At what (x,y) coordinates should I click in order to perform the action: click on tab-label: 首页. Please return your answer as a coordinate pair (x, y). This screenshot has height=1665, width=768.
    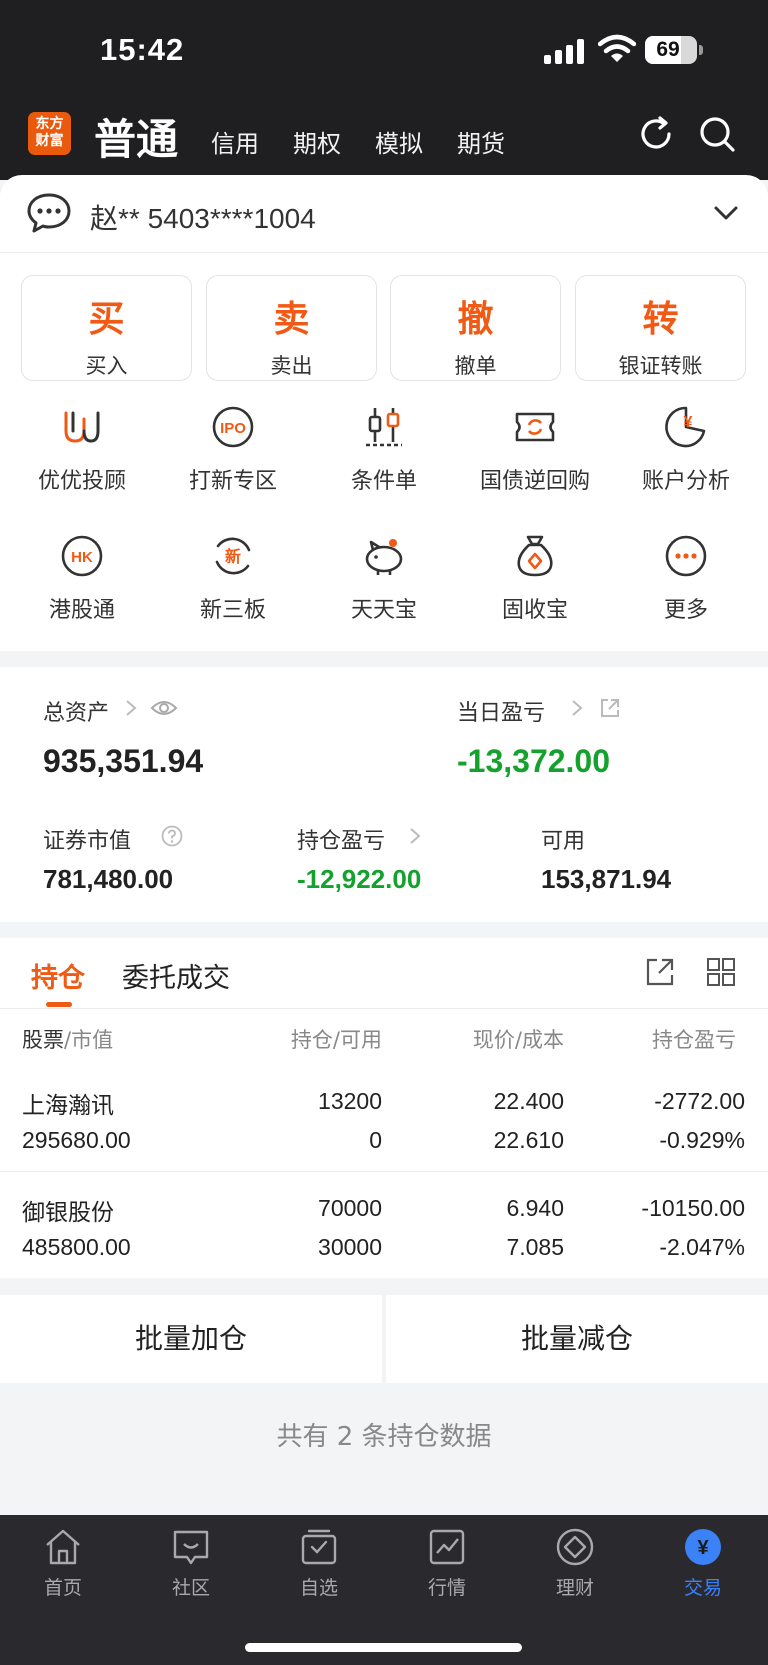
    Looking at the image, I should click on (62, 1588).